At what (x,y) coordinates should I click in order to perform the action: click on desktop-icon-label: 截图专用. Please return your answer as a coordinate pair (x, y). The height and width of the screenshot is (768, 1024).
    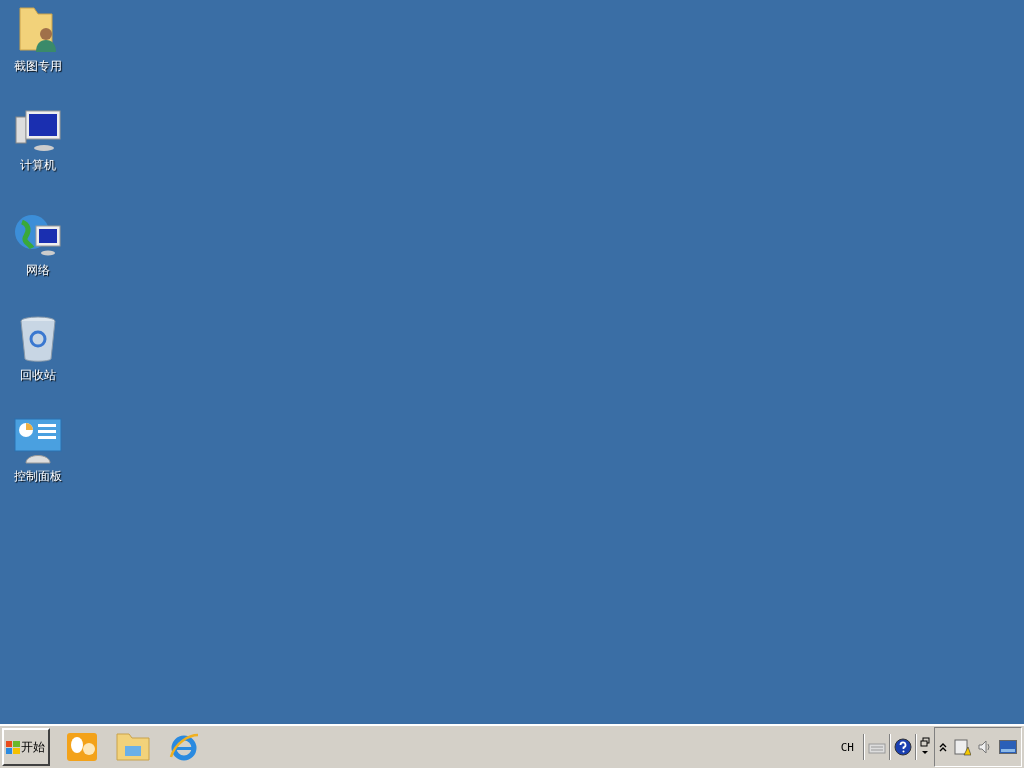
    Looking at the image, I should click on (38, 66).